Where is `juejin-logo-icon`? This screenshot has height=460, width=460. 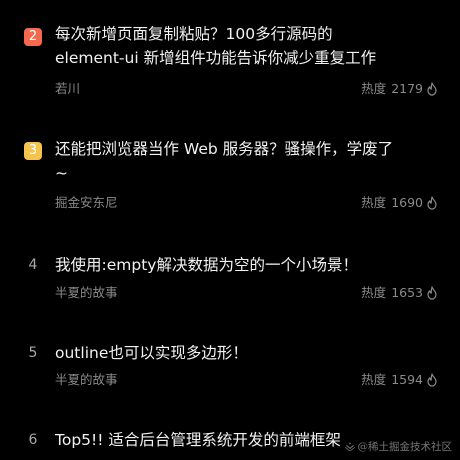 juejin-logo-icon is located at coordinates (349, 446).